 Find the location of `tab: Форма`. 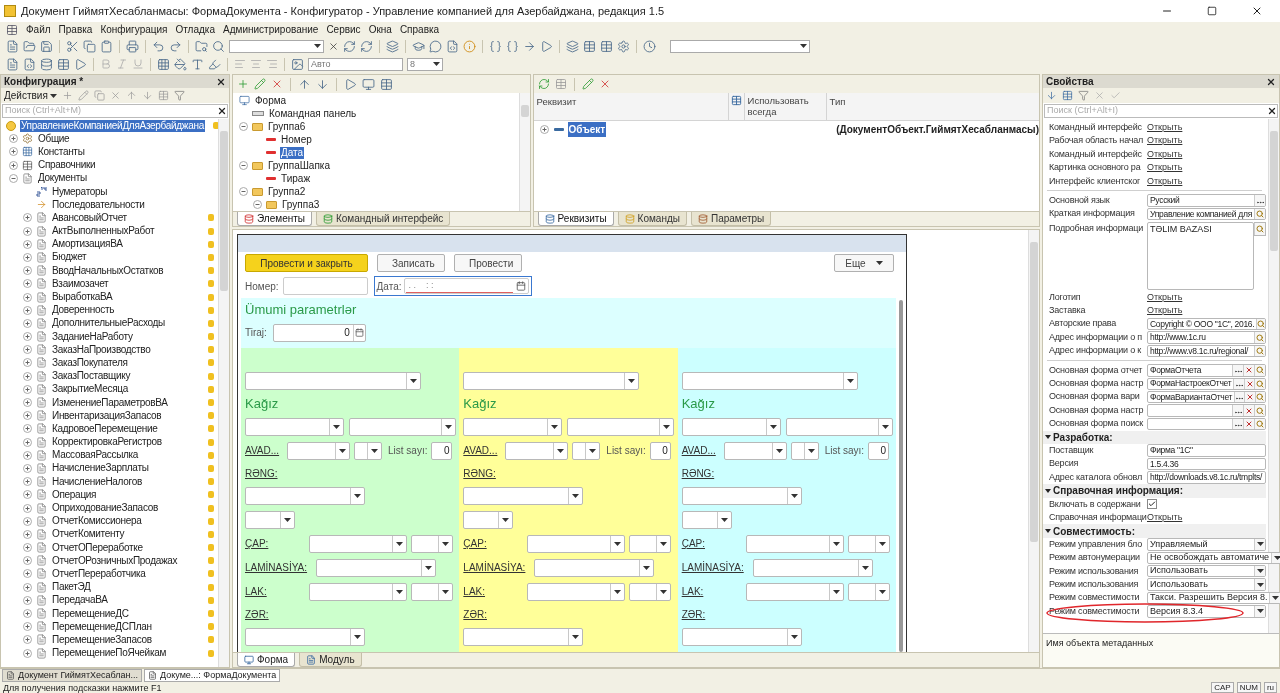

tab: Форма is located at coordinates (266, 660).